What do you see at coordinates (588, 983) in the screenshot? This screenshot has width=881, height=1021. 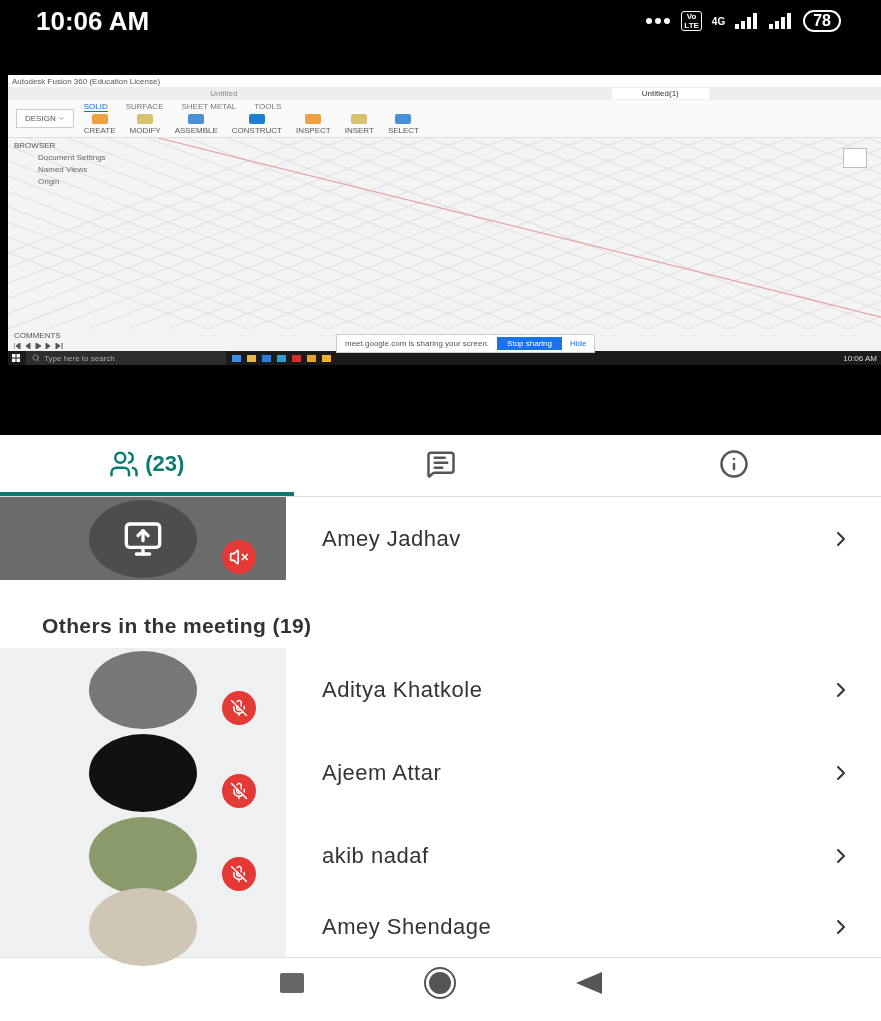 I see `back-button` at bounding box center [588, 983].